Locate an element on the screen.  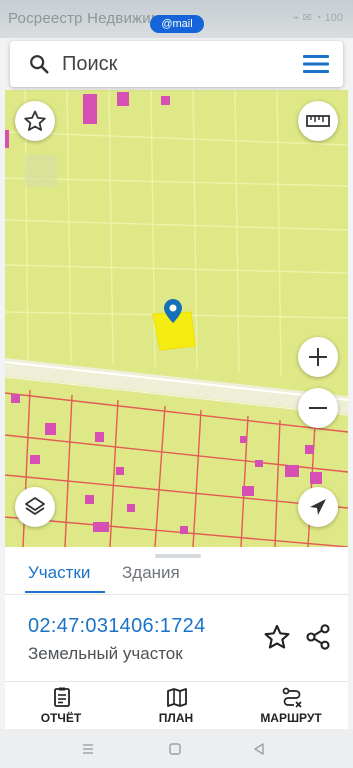
system-navigation-bar is located at coordinates (176, 748).